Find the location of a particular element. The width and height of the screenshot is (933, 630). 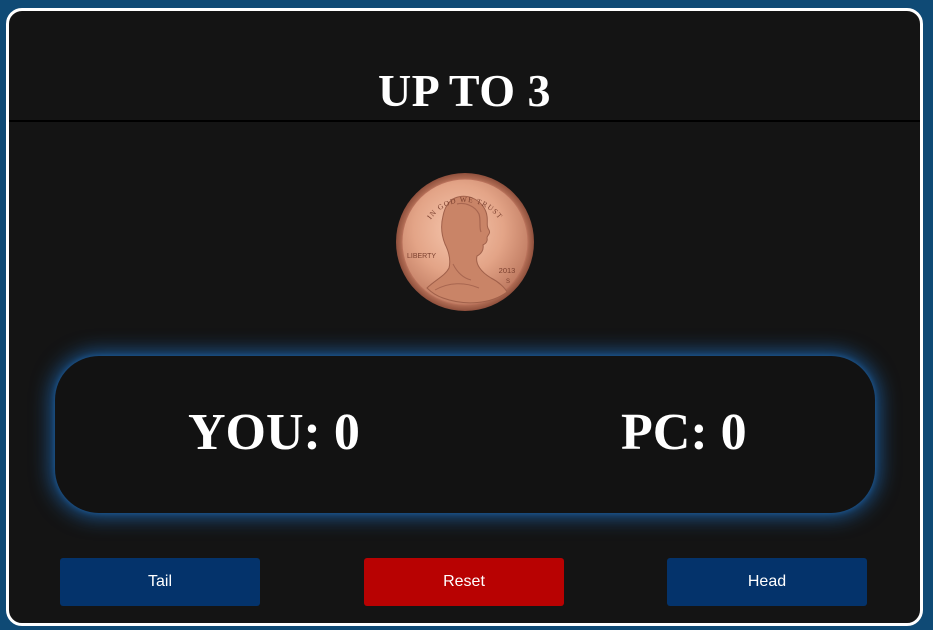

coin-mint-mark: S is located at coordinates (508, 282).